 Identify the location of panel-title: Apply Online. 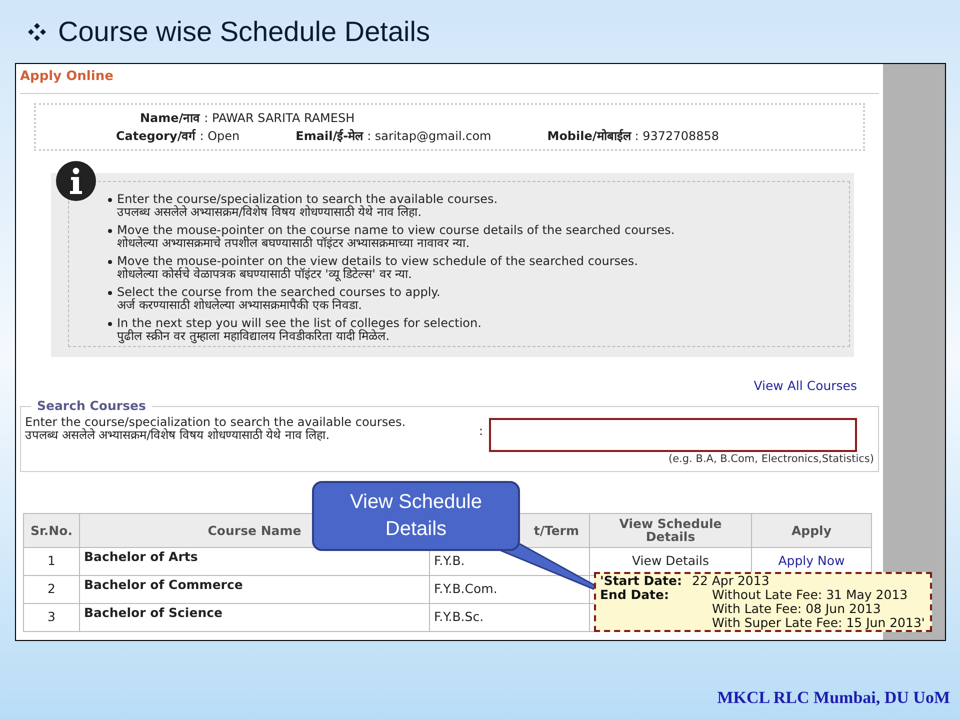
(66, 77).